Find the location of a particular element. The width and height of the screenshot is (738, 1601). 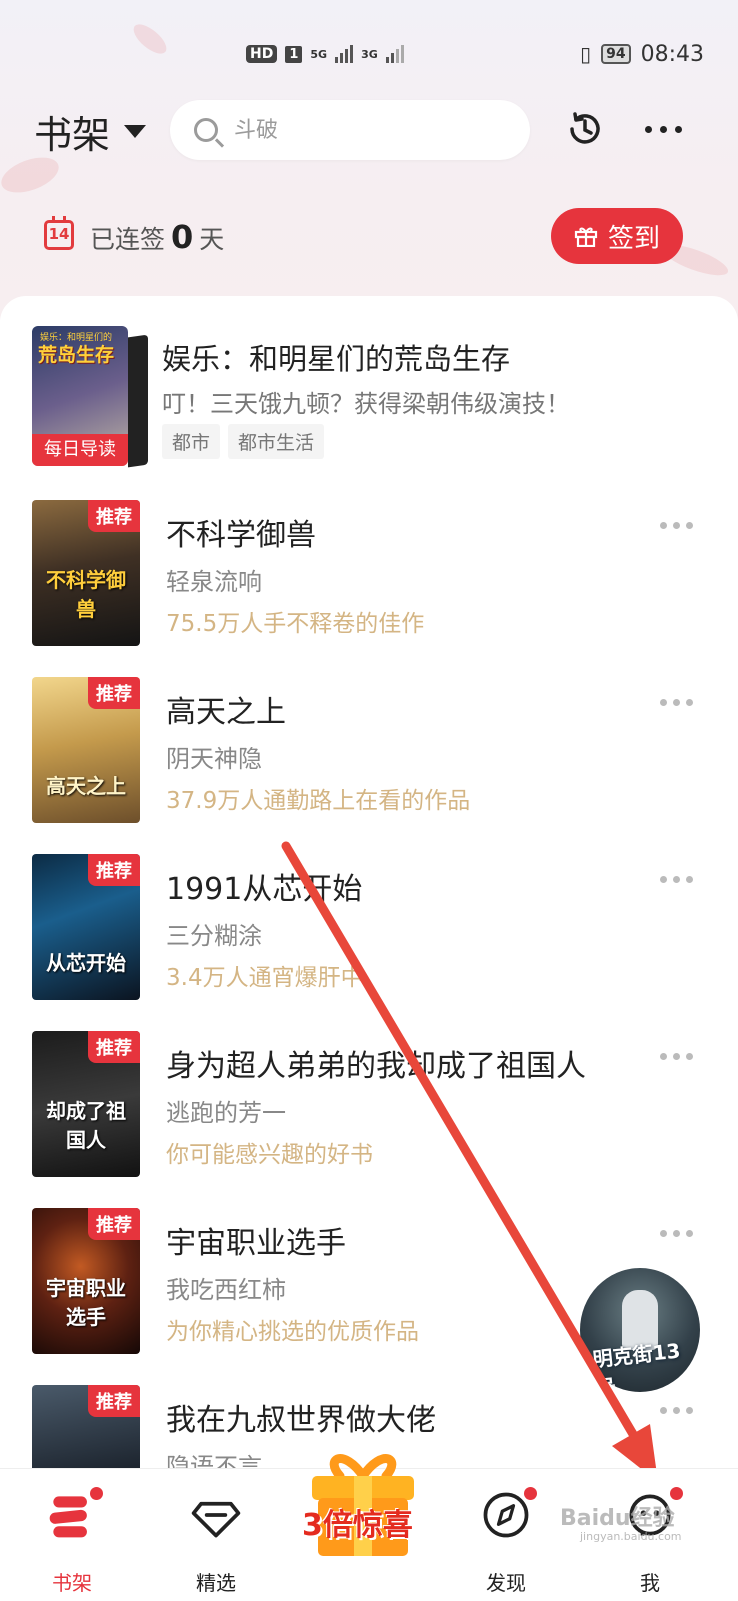

signin-label: 签到 is located at coordinates (633, 238).